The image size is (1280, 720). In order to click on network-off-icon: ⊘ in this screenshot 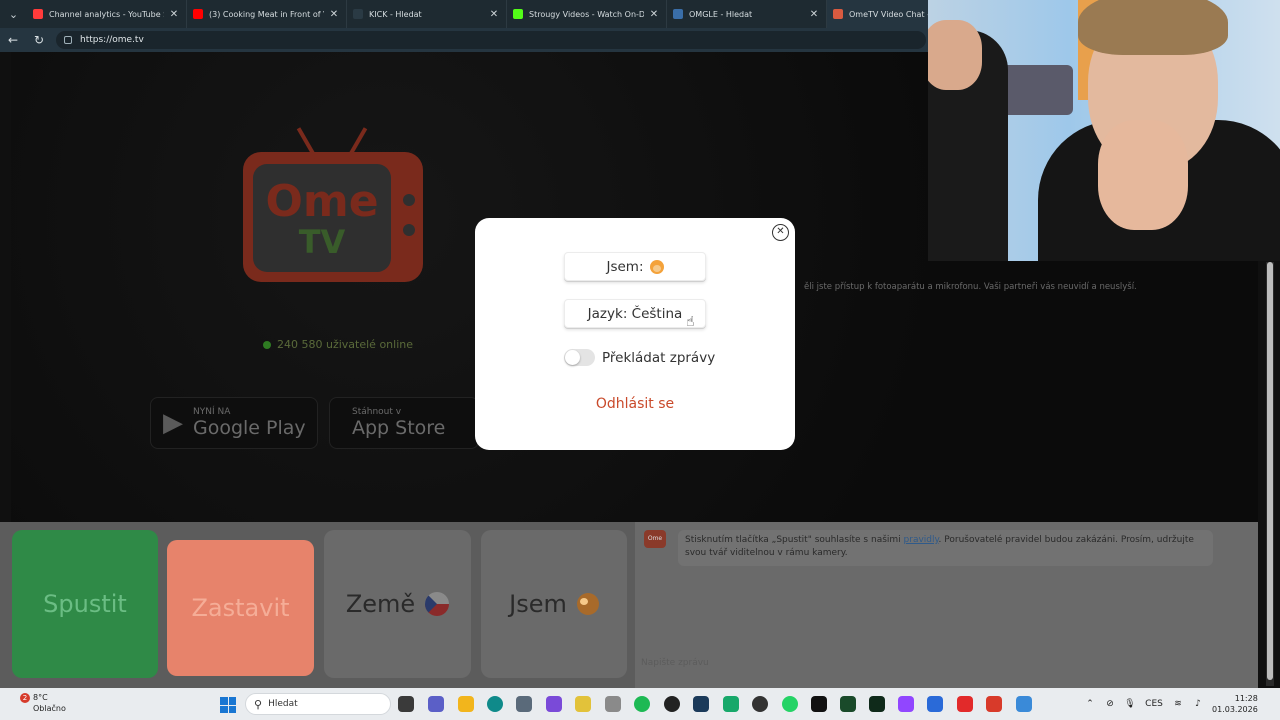, I will do `click(1110, 704)`.